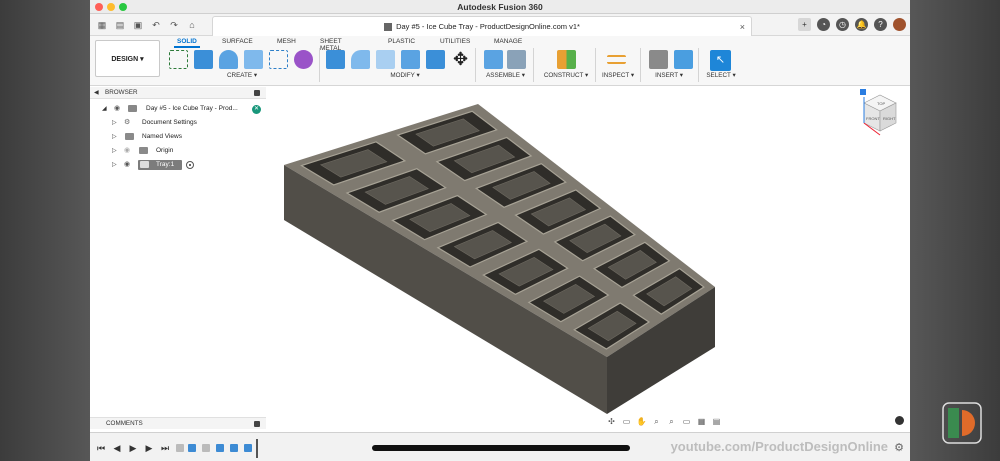  Describe the element at coordinates (178, 123) in the screenshot. I see `browser-item-document-settings: ▷ ⚙ Document Settings` at that location.